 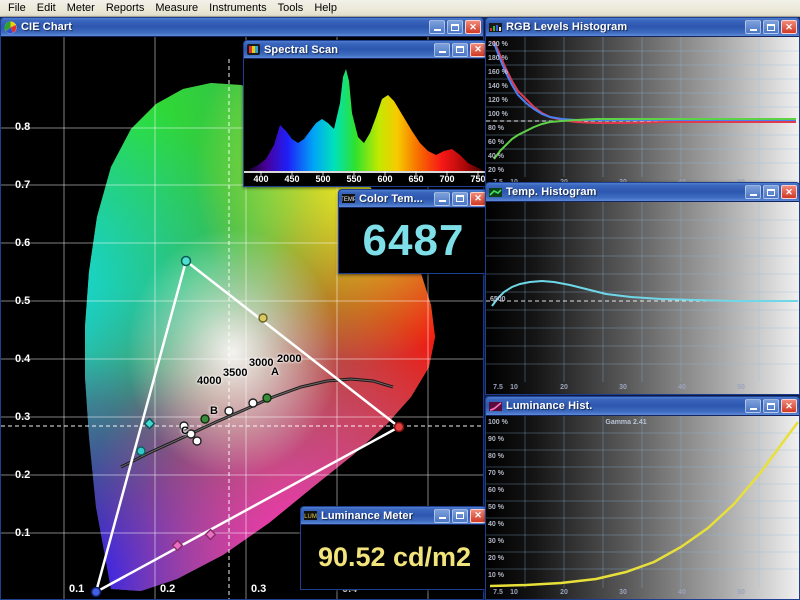 What do you see at coordinates (741, 592) in the screenshot?
I see `lum-x-tick-50: 50` at bounding box center [741, 592].